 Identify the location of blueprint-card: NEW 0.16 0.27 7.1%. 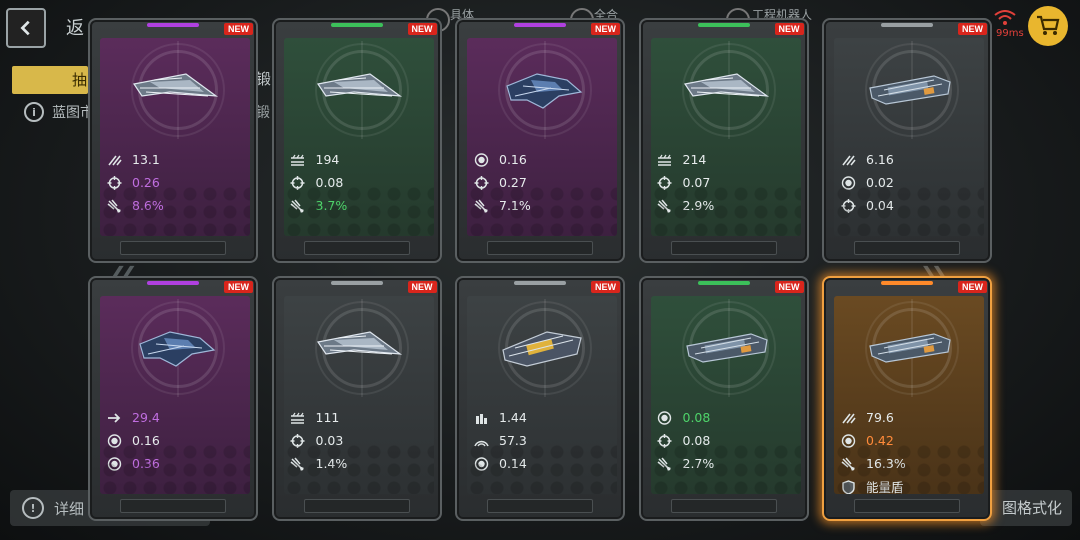
(540, 140).